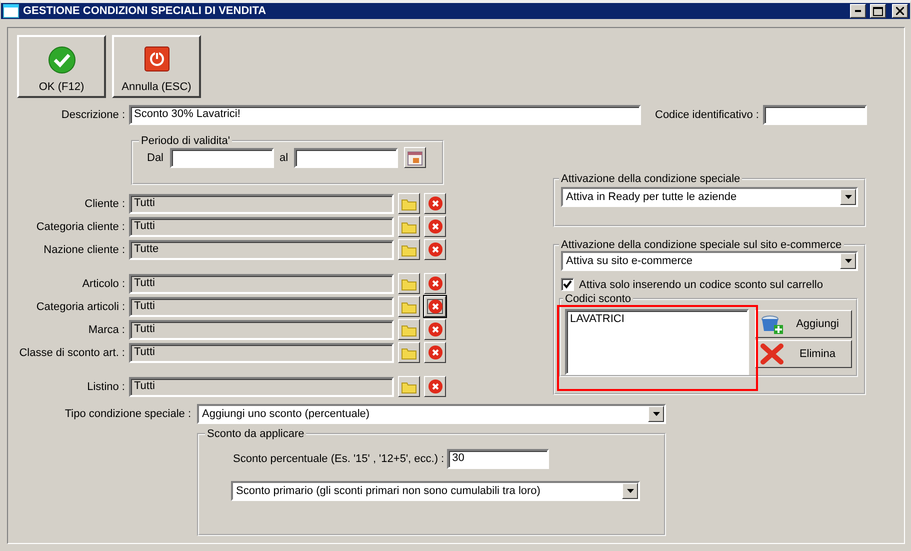 This screenshot has width=911, height=551. Describe the element at coordinates (83, 250) in the screenshot. I see `field-label: Nazione cliente :` at that location.